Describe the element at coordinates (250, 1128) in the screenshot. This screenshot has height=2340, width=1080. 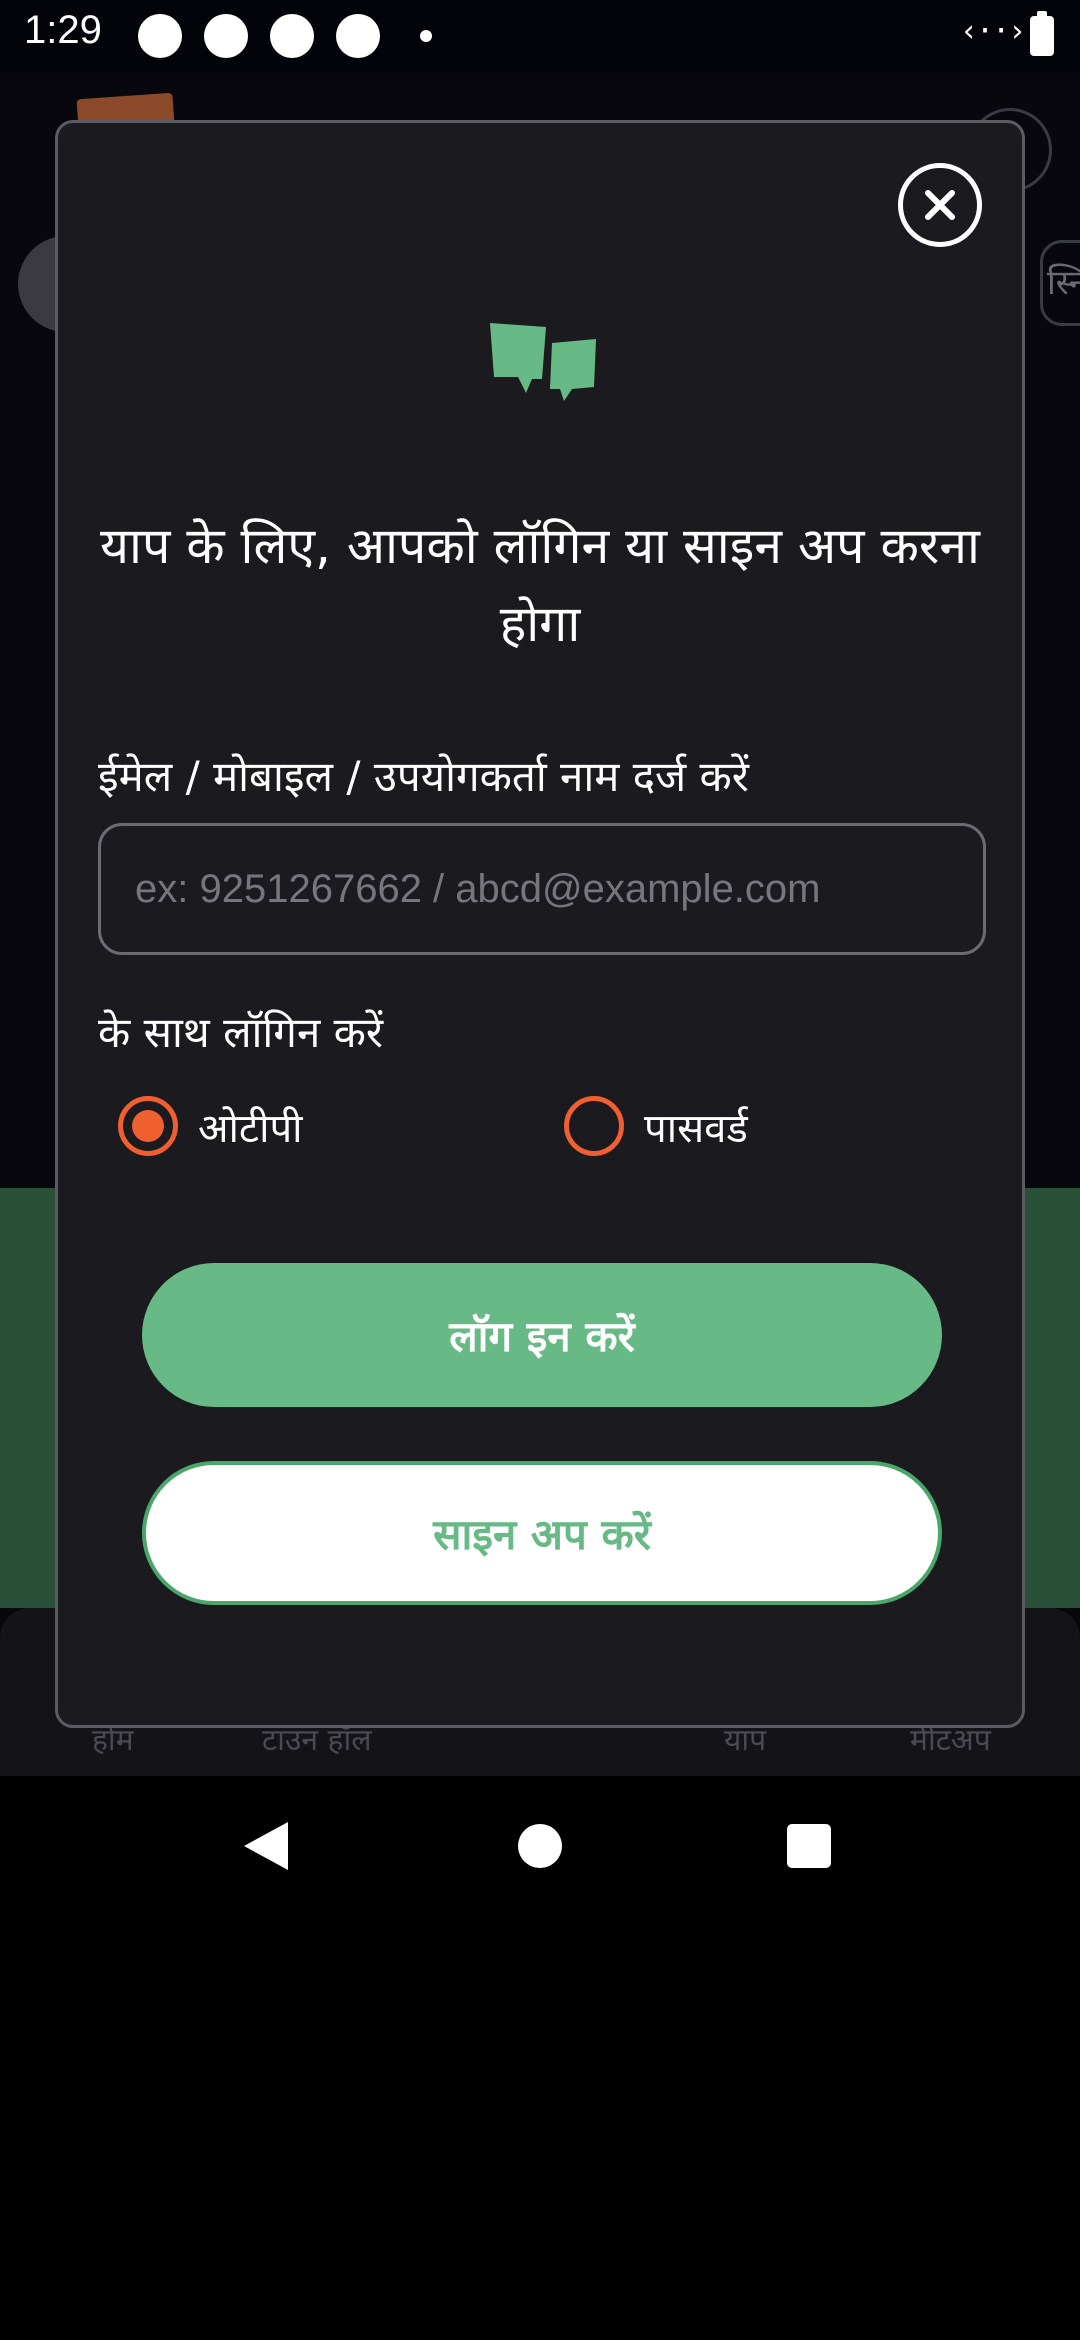
I see `radio-otp-label: ओटीपी` at that location.